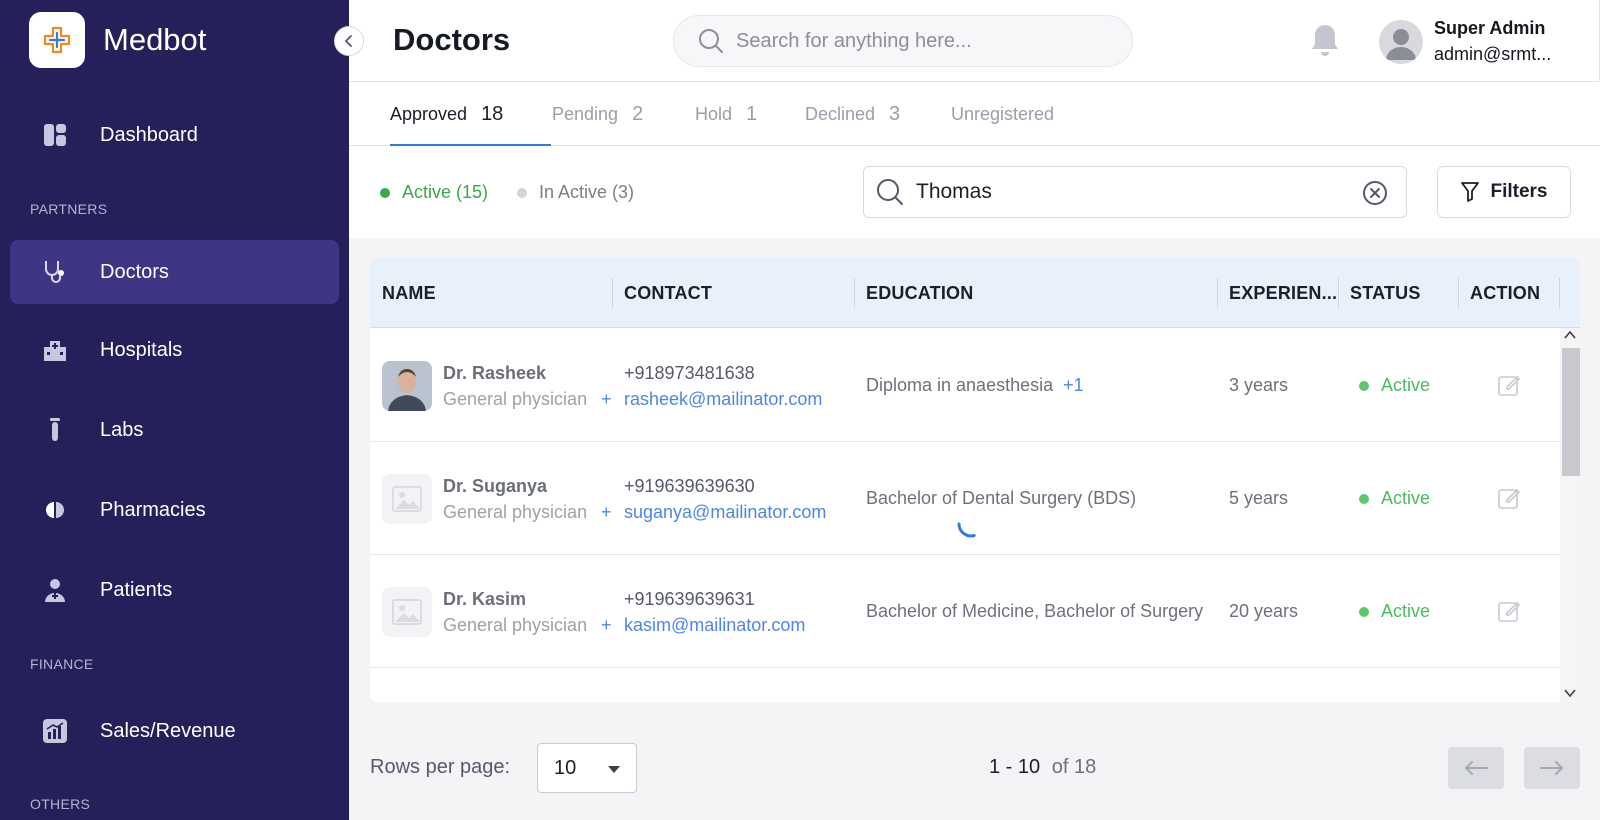 Image resolution: width=1600 pixels, height=820 pixels. What do you see at coordinates (585, 113) in the screenshot?
I see `tab-label: Pending` at bounding box center [585, 113].